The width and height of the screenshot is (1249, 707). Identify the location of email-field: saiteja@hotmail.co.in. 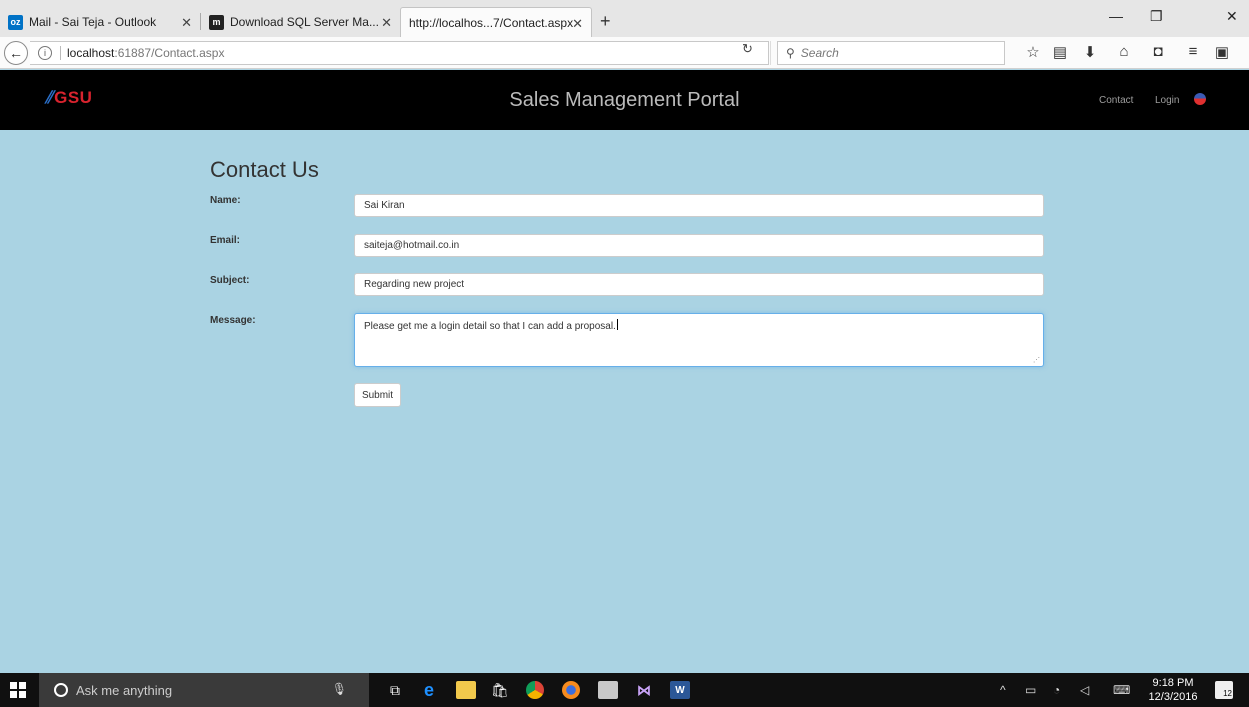
(699, 245).